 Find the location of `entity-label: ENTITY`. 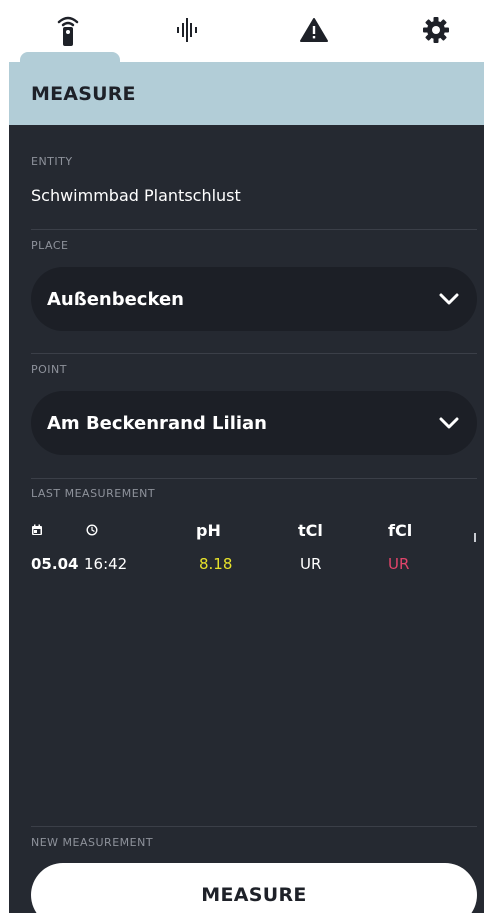

entity-label: ENTITY is located at coordinates (52, 161).